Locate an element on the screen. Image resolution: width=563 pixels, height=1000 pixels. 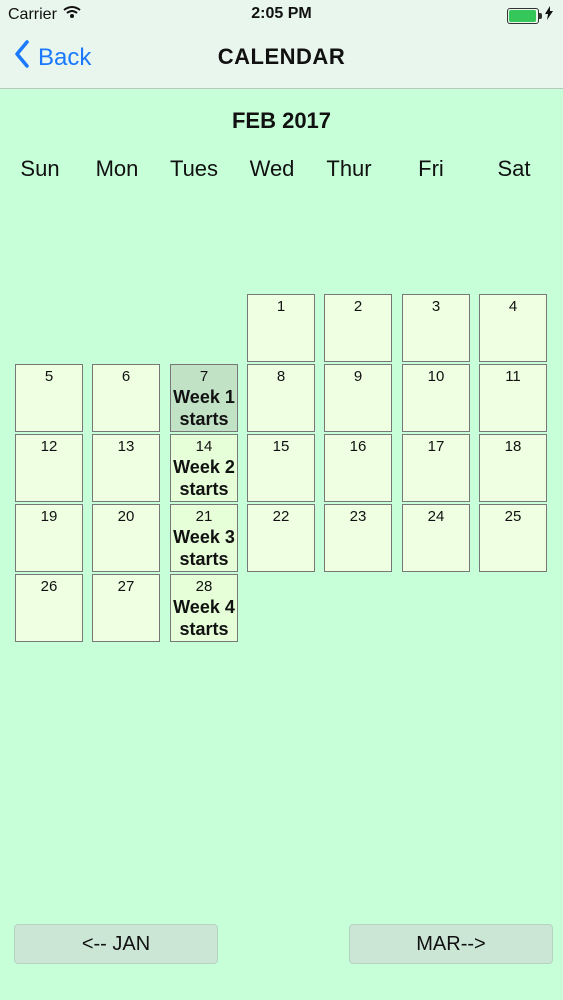
status-right is located at coordinates (530, 15).